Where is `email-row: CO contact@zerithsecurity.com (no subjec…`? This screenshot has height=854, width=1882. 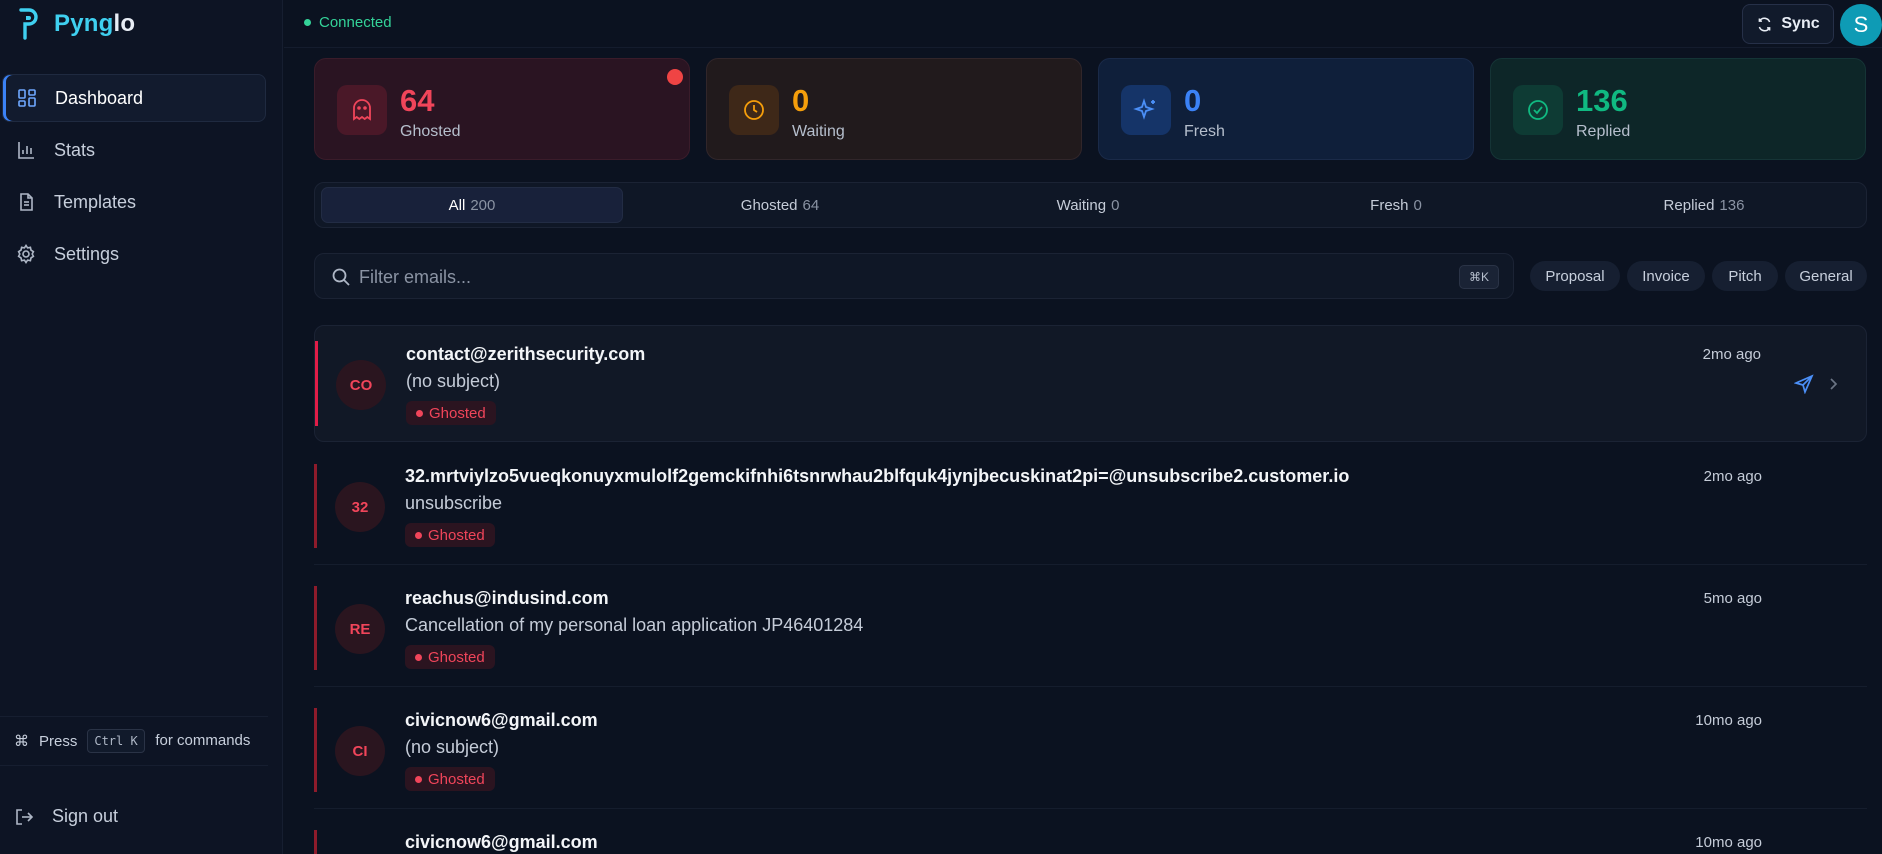 email-row: CO contact@zerithsecurity.com (no subjec… is located at coordinates (1090, 383).